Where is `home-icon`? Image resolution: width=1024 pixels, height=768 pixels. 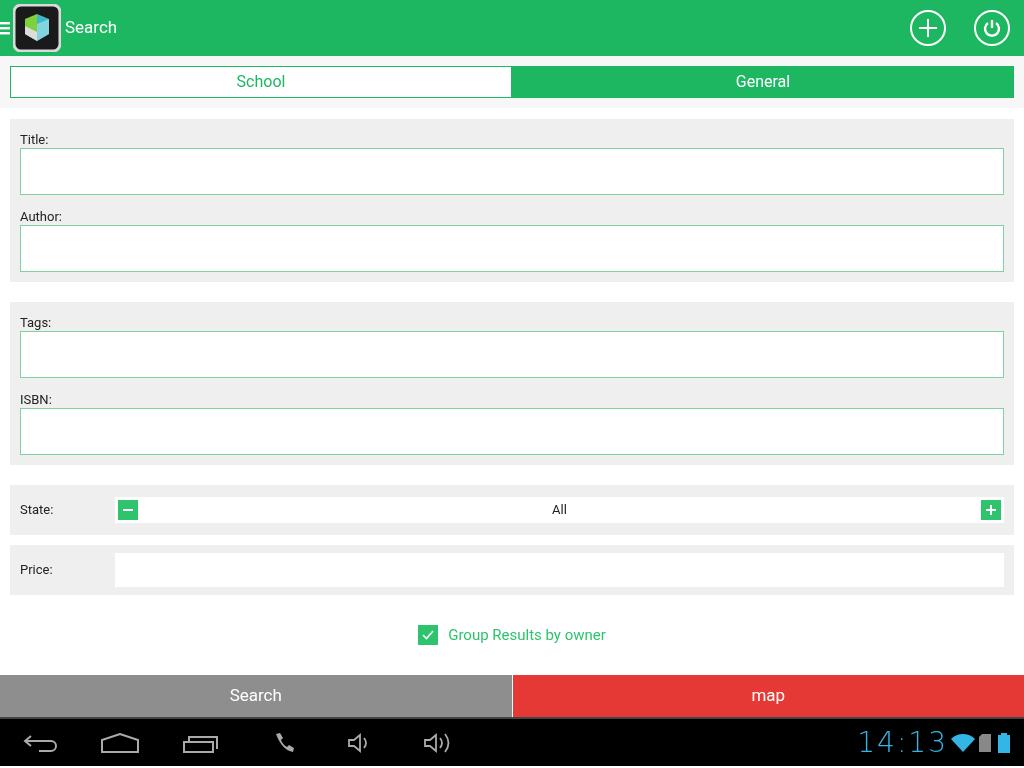 home-icon is located at coordinates (120, 742).